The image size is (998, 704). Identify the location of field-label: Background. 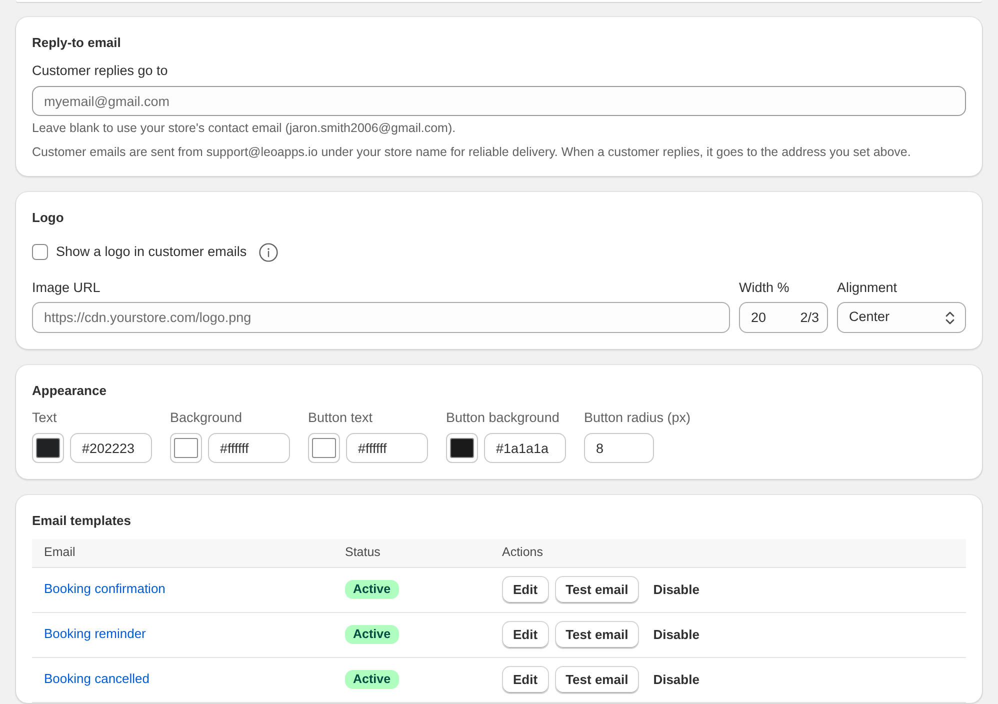
(207, 418).